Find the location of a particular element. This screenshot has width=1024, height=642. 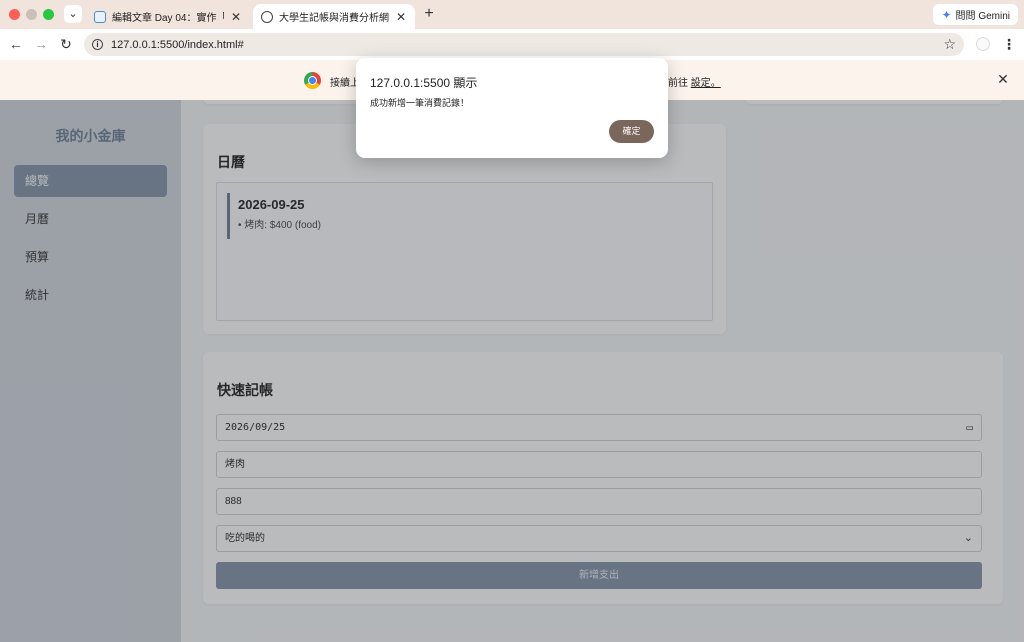

browser-tab-editor: 編輯文章 Day 04：實作「新增 ✕ is located at coordinates (168, 16).